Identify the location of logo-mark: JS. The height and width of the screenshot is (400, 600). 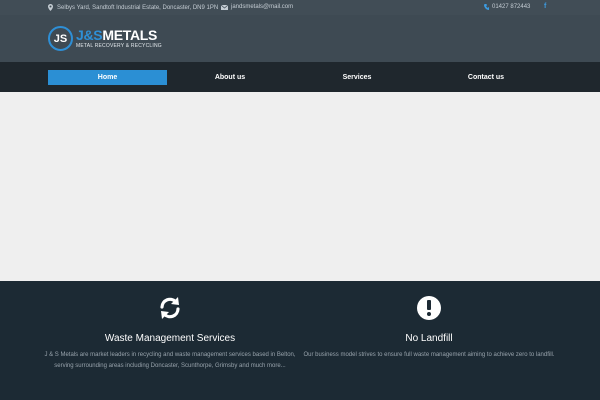
(60, 38).